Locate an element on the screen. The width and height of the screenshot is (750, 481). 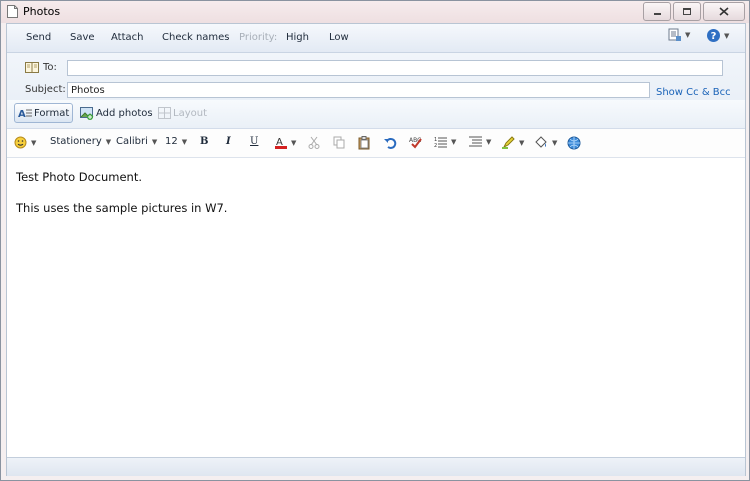
spell-check-icon: ABC is located at coordinates (415, 143).